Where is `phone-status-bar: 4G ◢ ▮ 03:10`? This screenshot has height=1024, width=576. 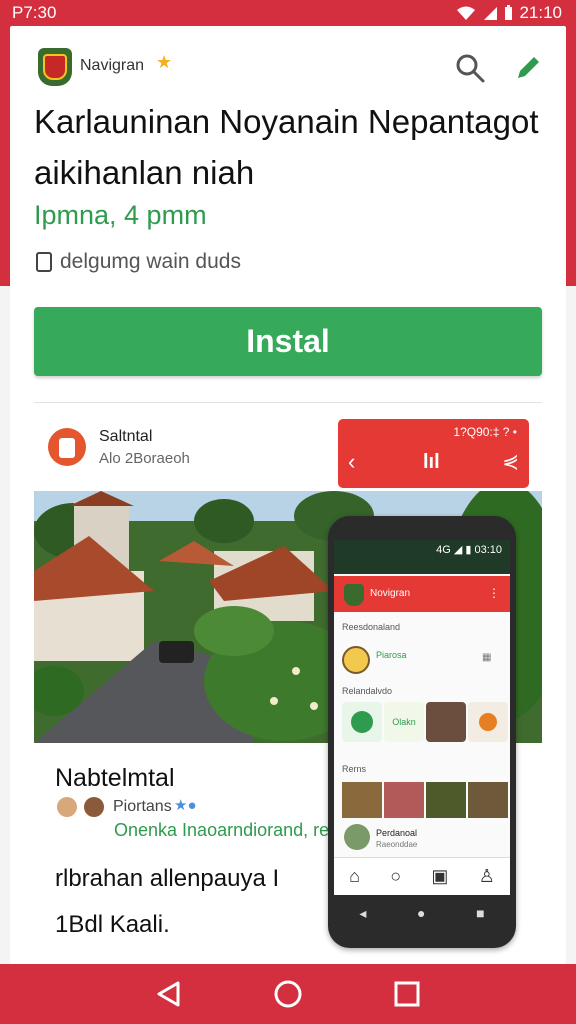 phone-status-bar: 4G ◢ ▮ 03:10 is located at coordinates (422, 557).